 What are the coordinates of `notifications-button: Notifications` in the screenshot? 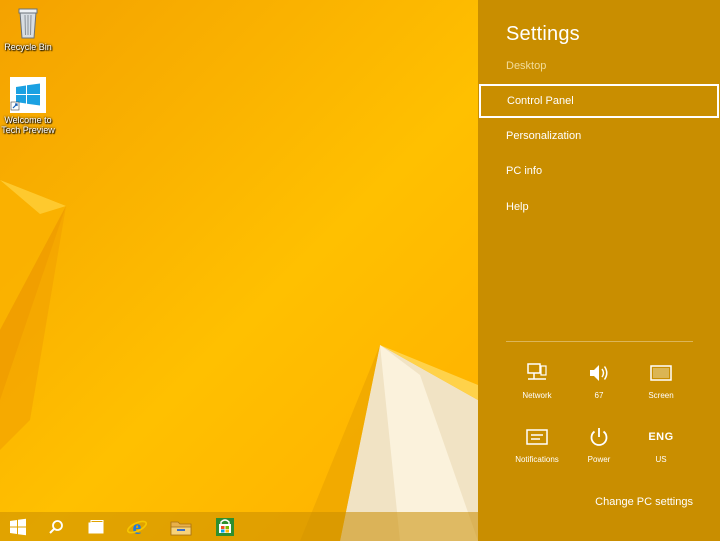 It's located at (537, 444).